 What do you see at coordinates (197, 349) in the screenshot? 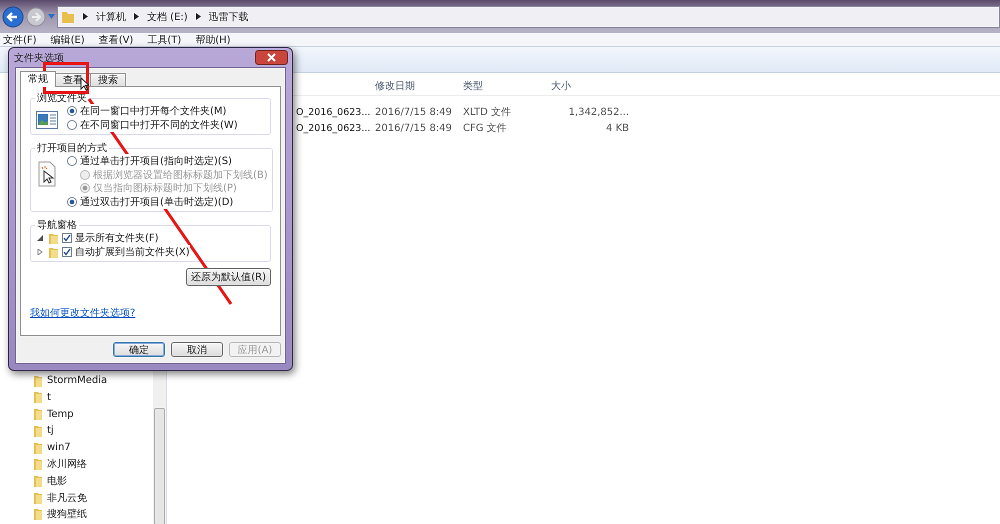
I see `dialog-button: 取消` at bounding box center [197, 349].